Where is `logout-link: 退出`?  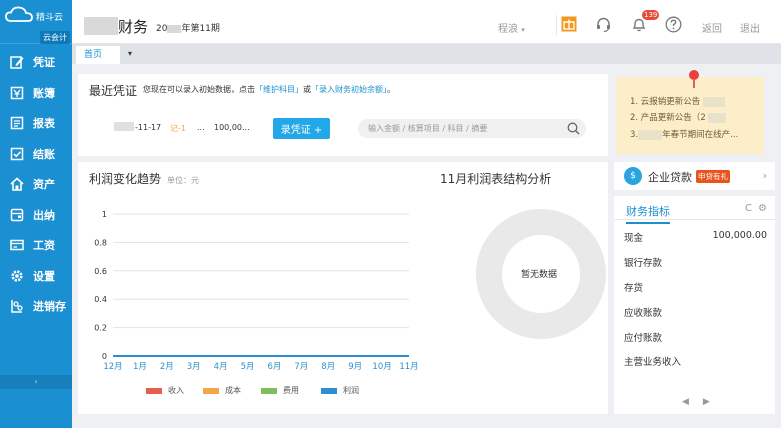 logout-link: 退出 is located at coordinates (750, 27).